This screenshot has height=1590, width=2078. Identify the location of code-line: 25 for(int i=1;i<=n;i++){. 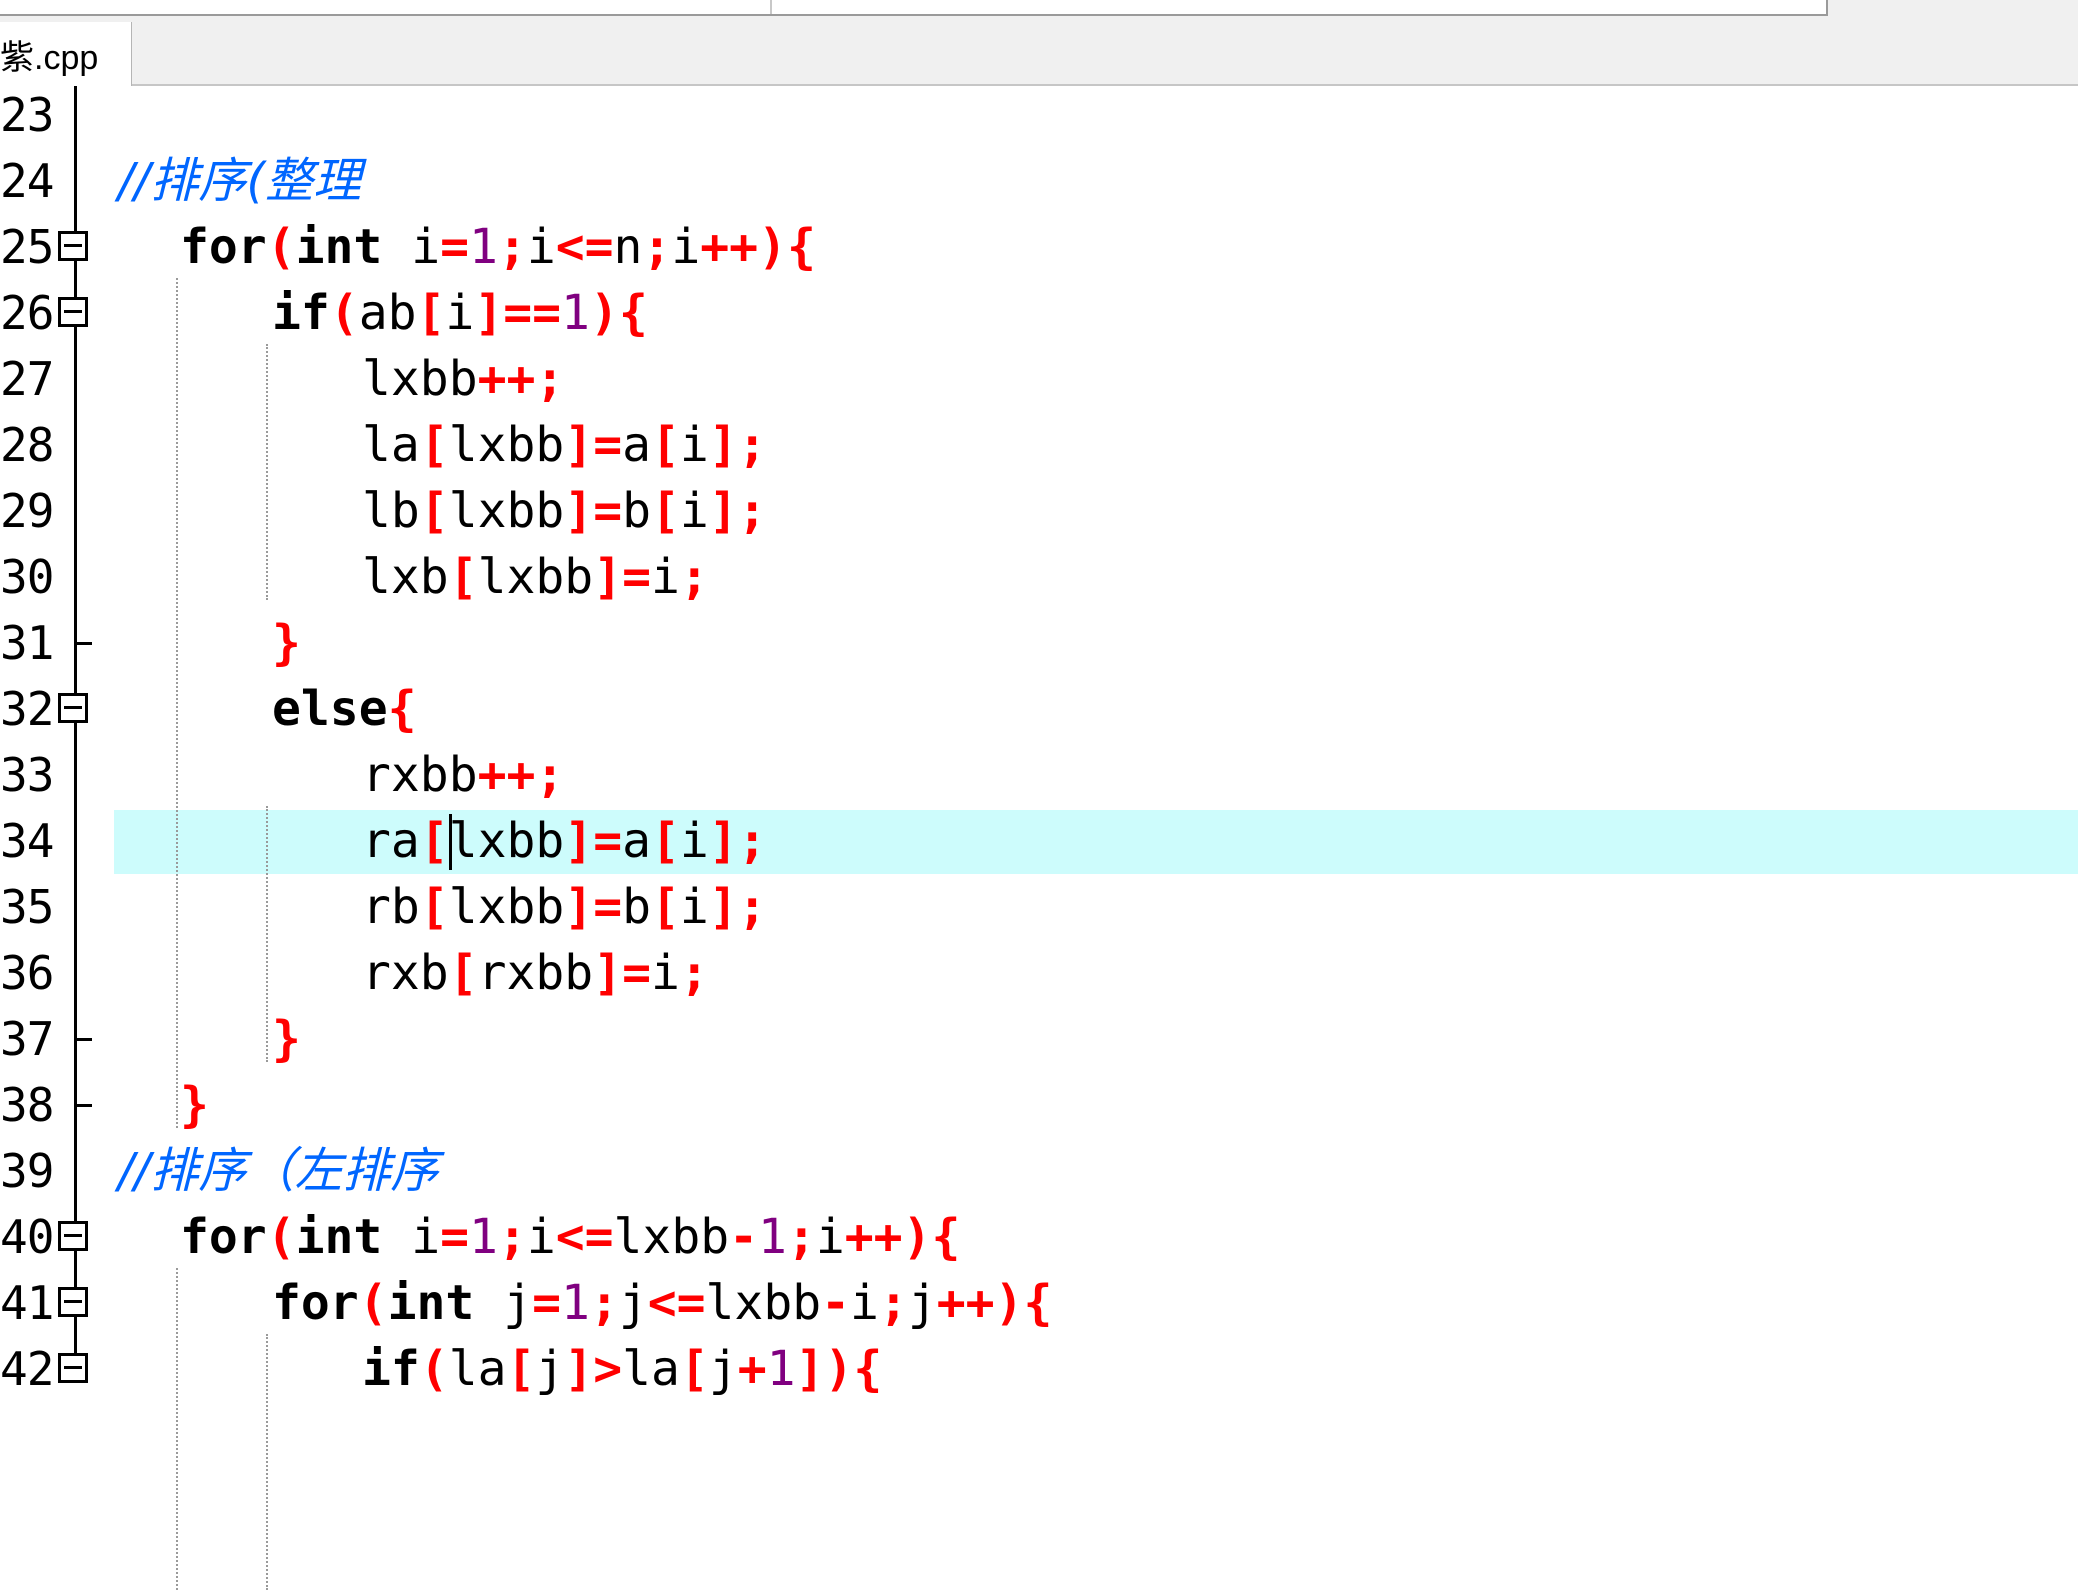
(1039, 247).